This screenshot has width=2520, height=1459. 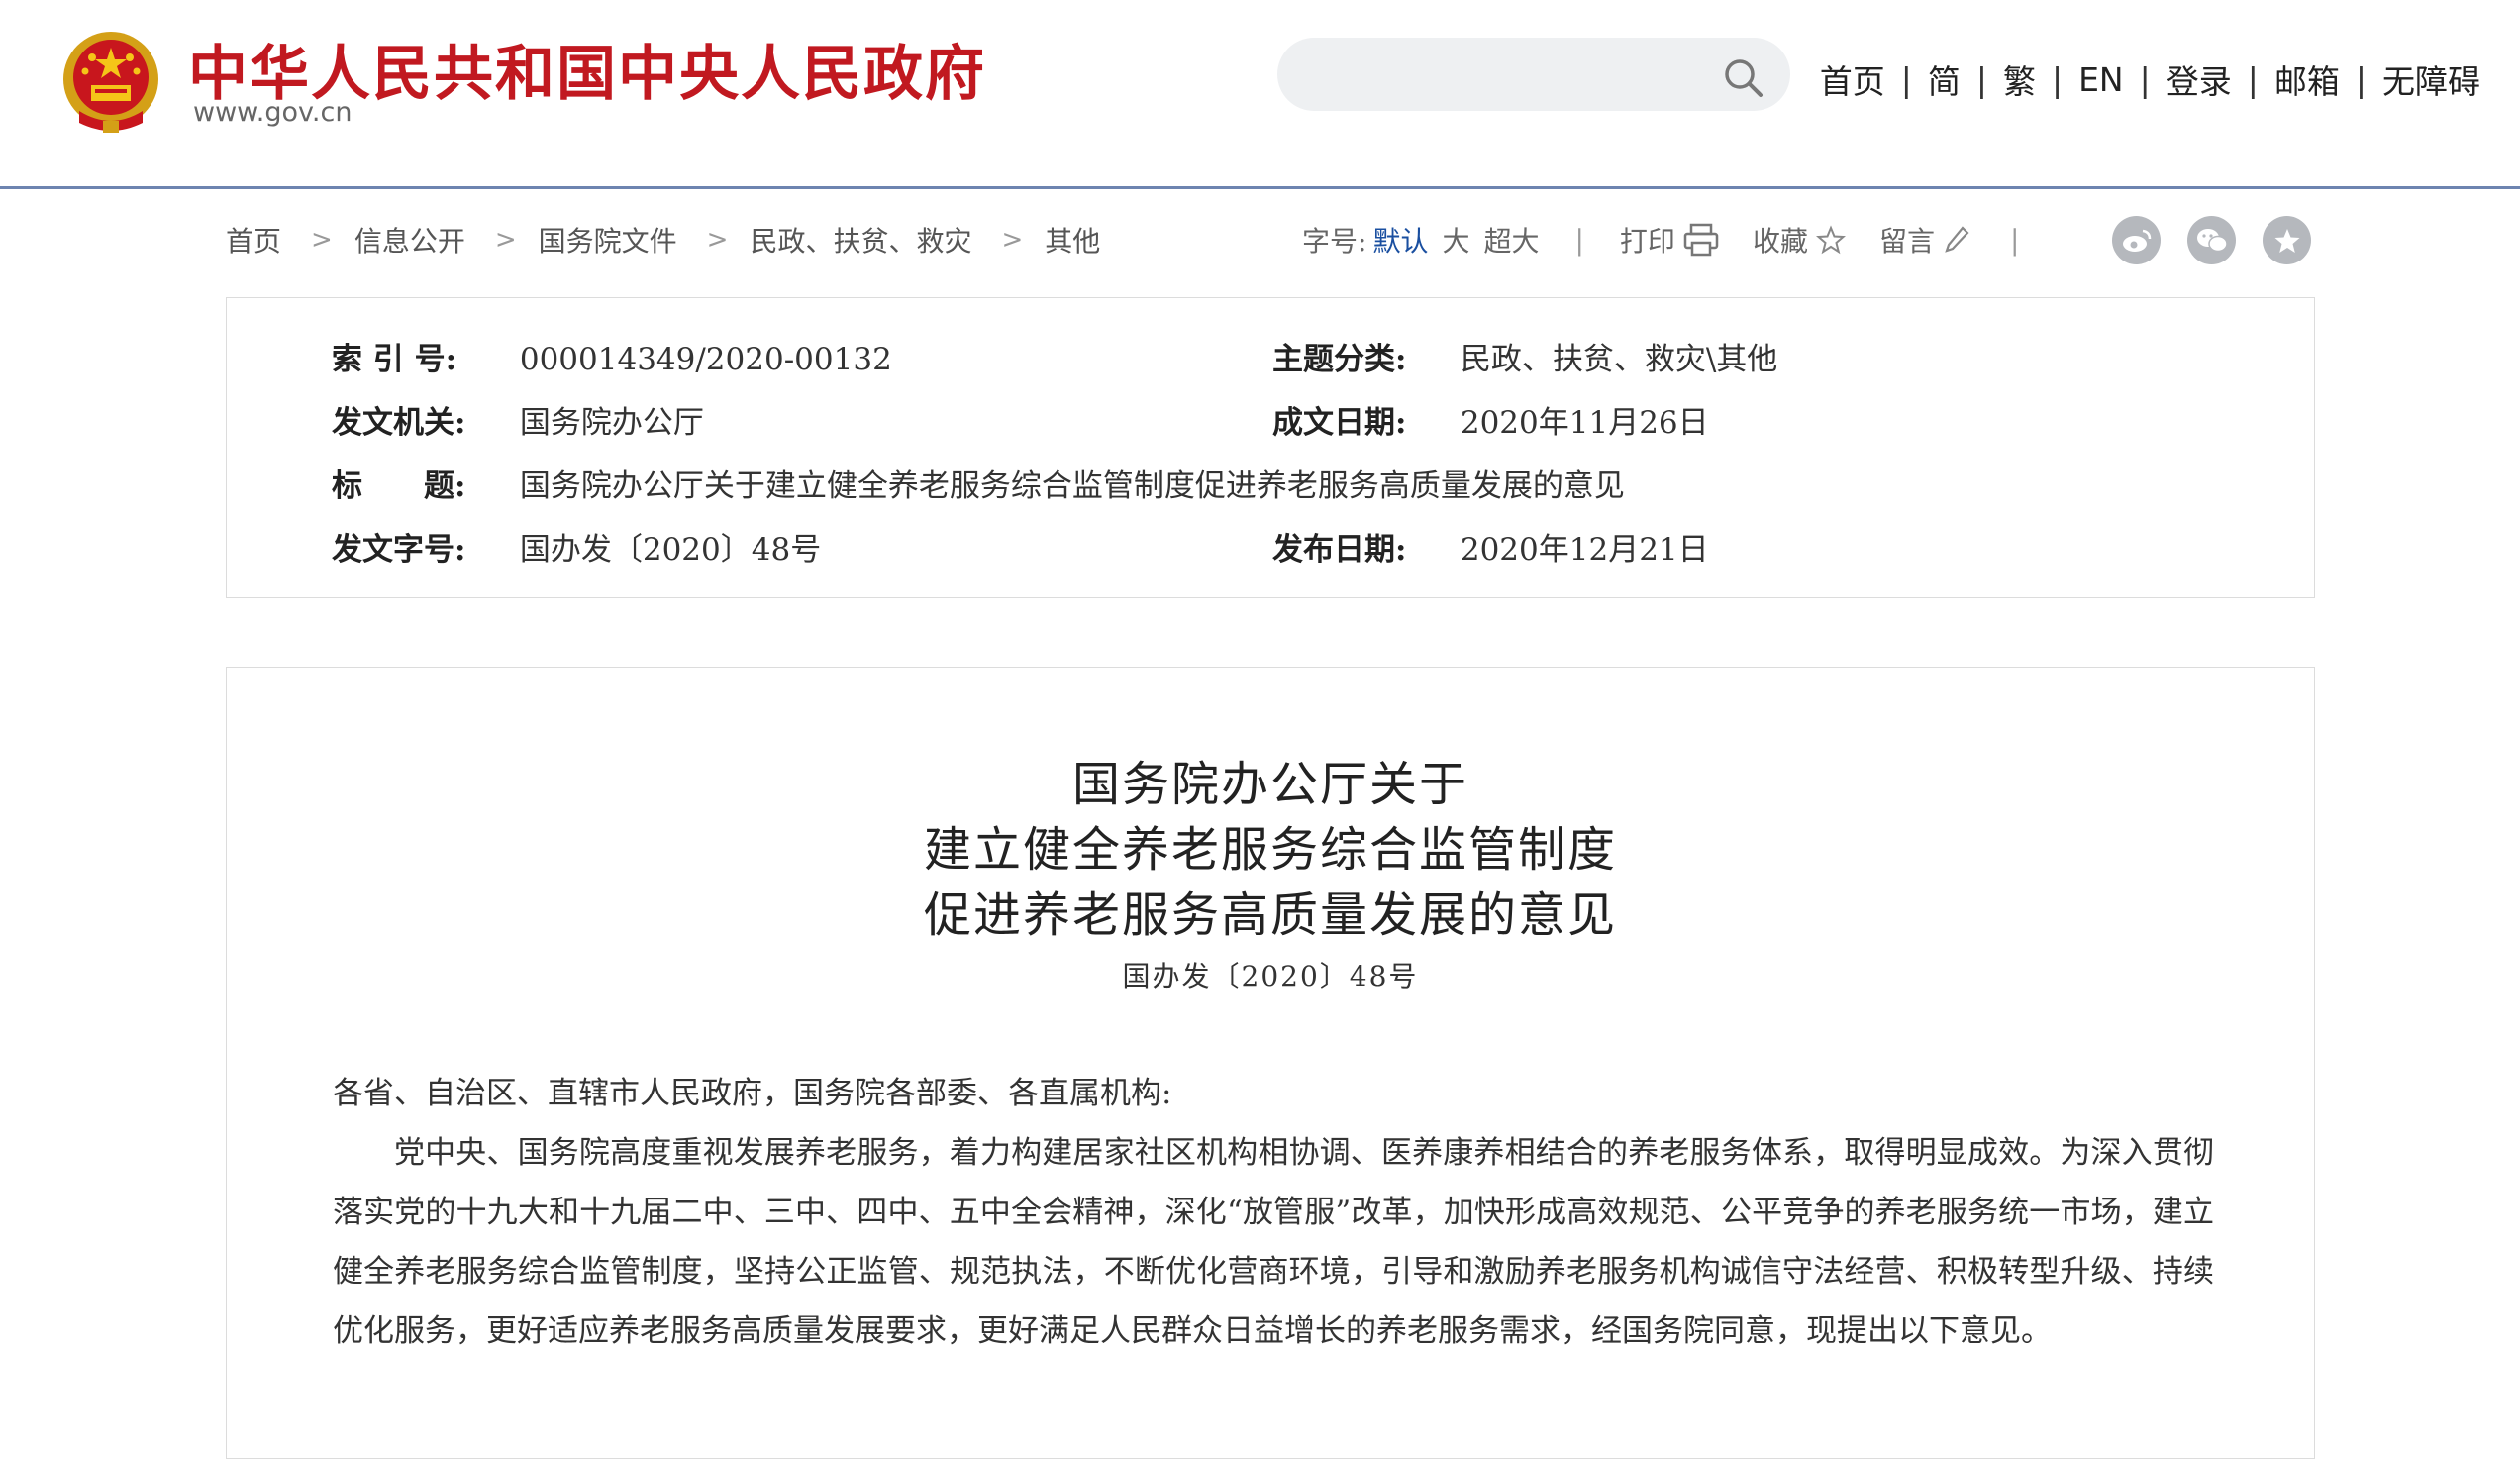 I want to click on comment-button: 留言, so click(x=1924, y=240).